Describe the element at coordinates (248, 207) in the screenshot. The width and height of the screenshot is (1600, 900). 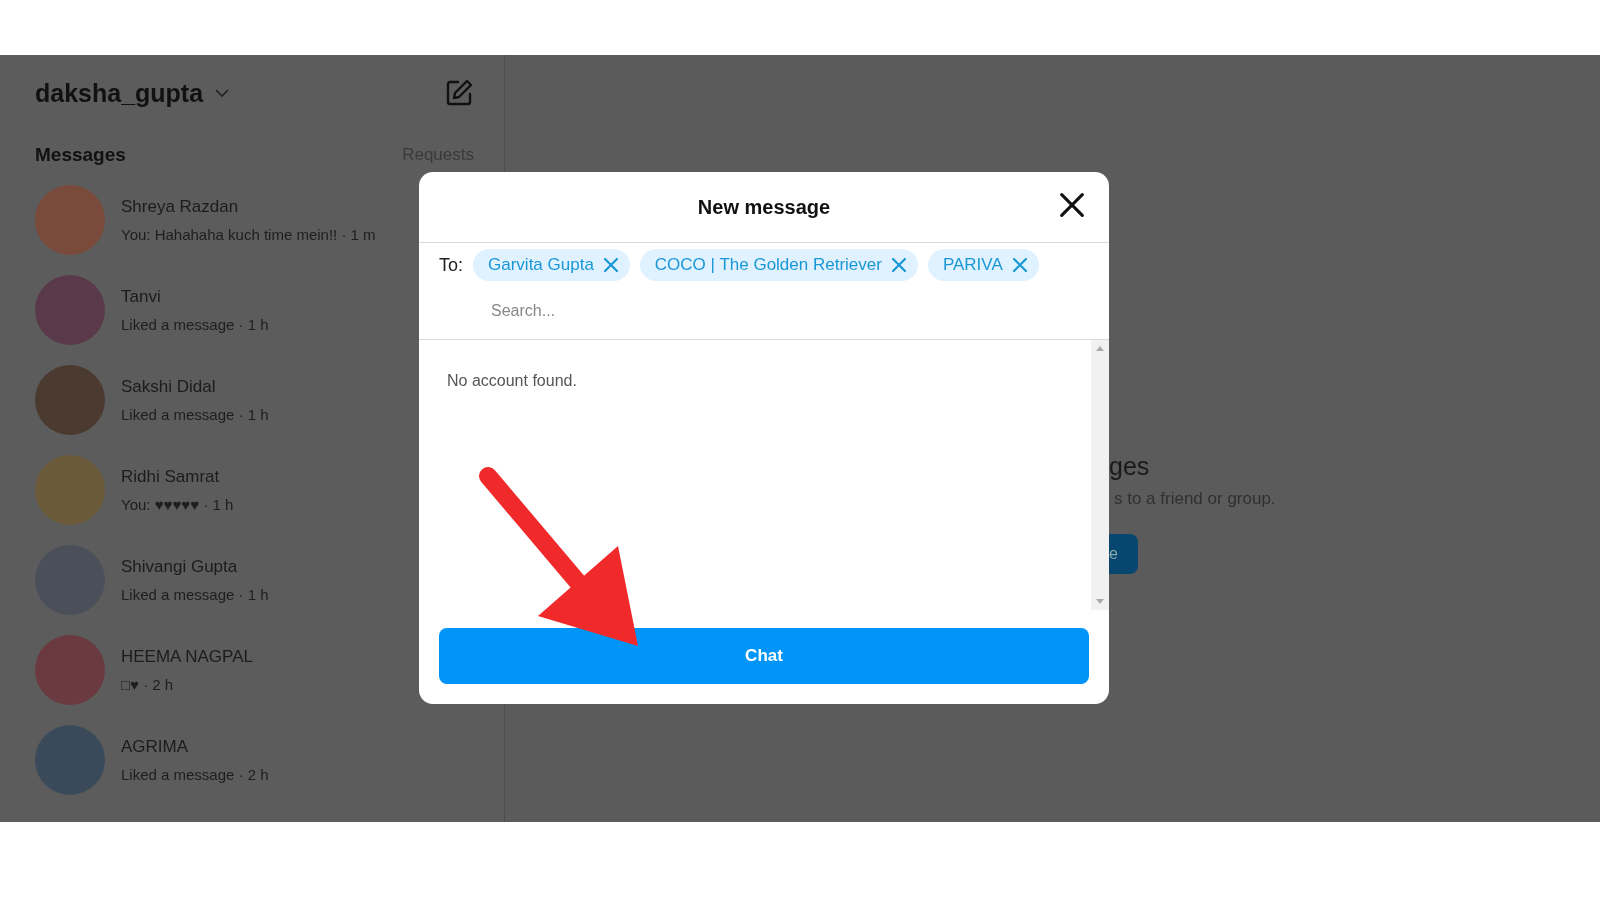
I see `contact-name: Shreya Razdan` at that location.